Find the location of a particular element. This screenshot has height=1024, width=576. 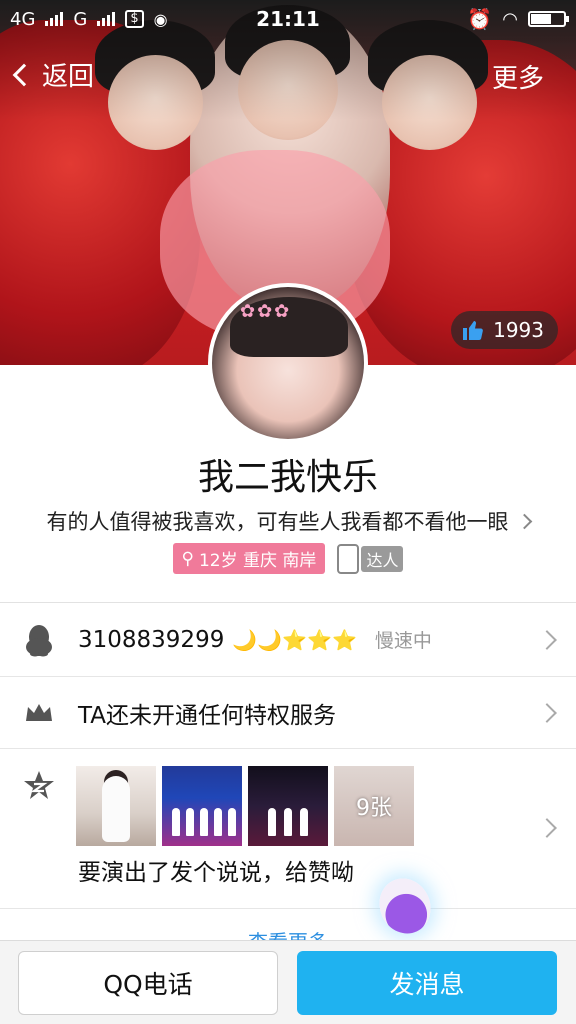

qq-call-button: QQ电话 is located at coordinates (148, 983).